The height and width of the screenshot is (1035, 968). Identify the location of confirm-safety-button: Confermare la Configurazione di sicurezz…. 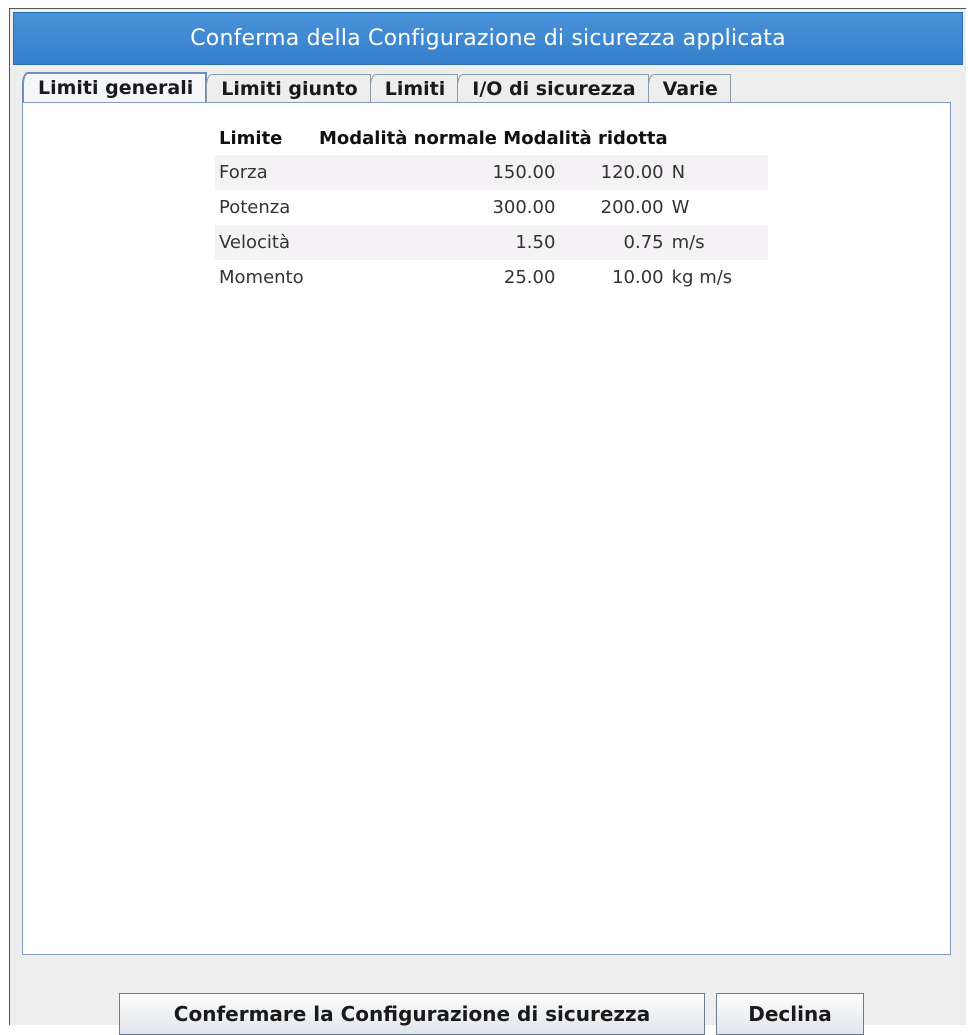
(412, 1014).